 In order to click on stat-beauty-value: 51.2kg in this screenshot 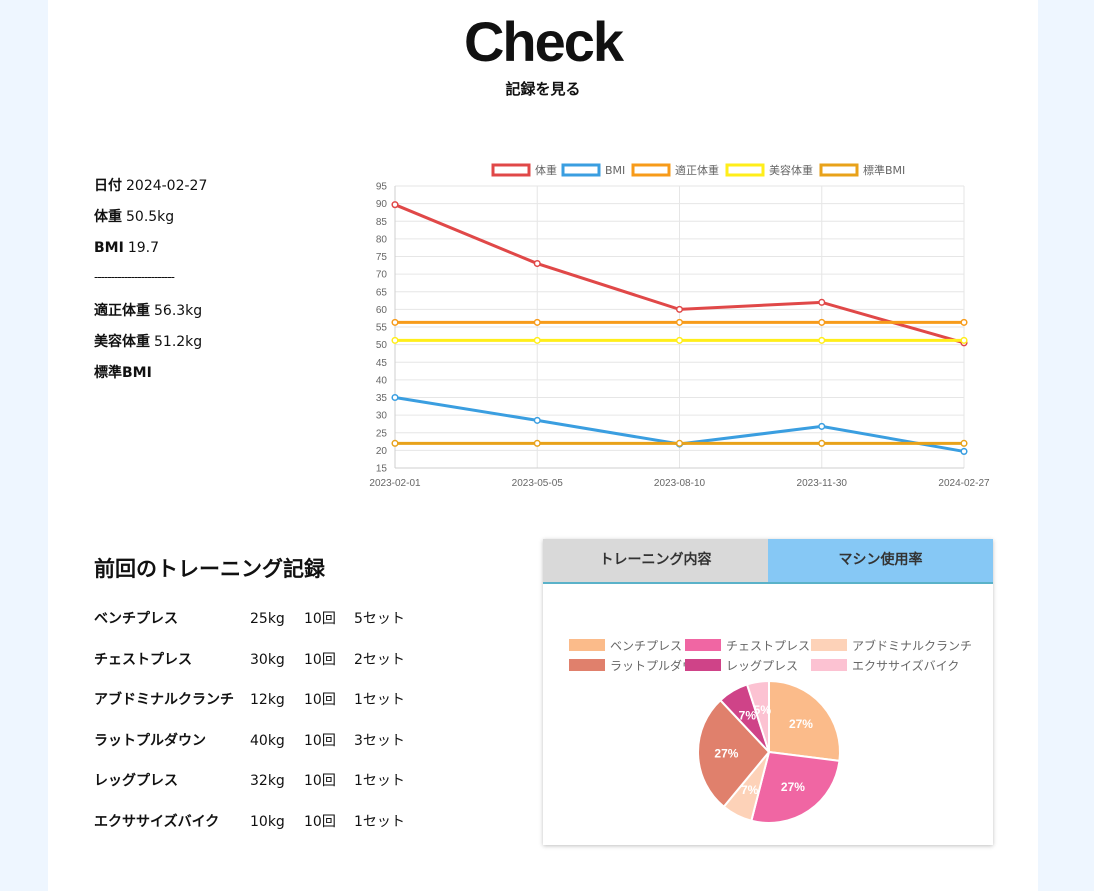, I will do `click(178, 342)`.